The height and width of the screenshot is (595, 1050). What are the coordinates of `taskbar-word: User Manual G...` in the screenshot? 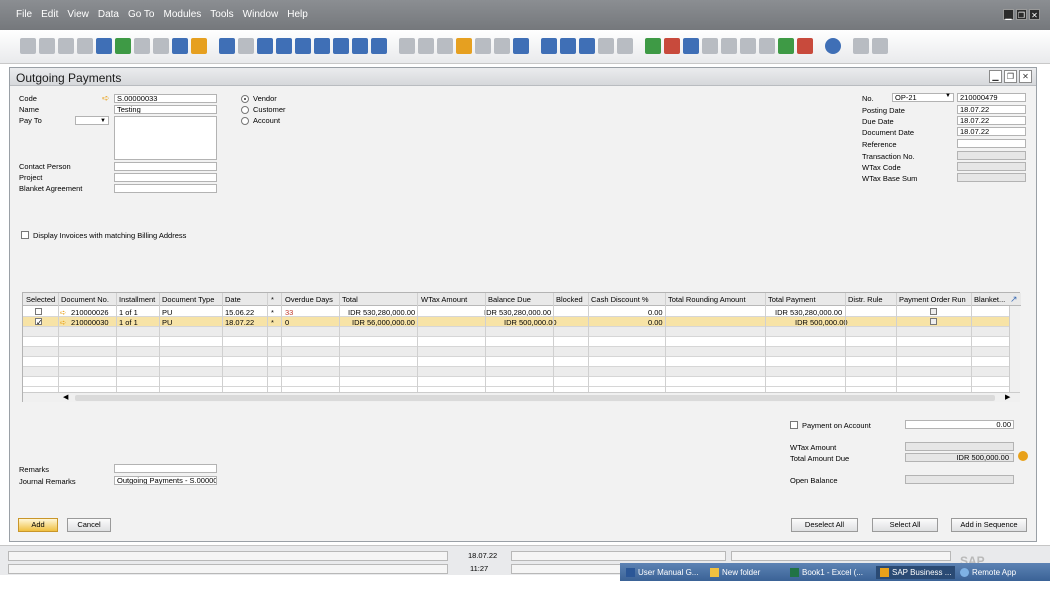 It's located at (662, 572).